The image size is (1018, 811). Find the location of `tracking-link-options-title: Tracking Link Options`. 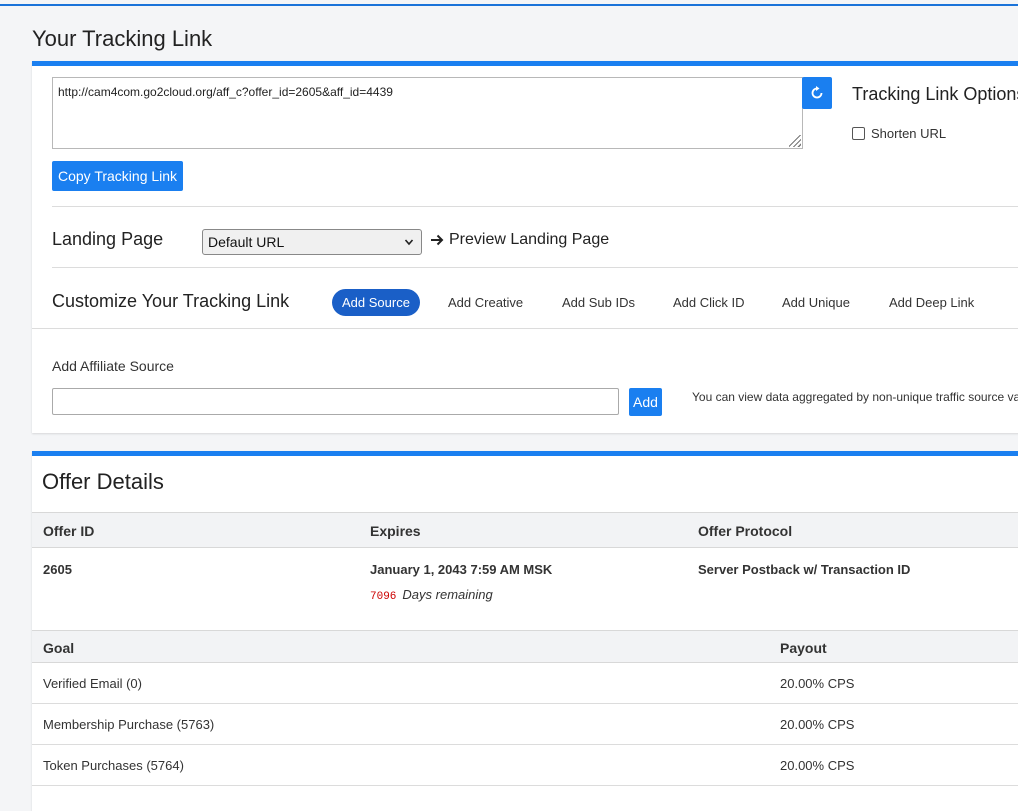

tracking-link-options-title: Tracking Link Options is located at coordinates (935, 94).